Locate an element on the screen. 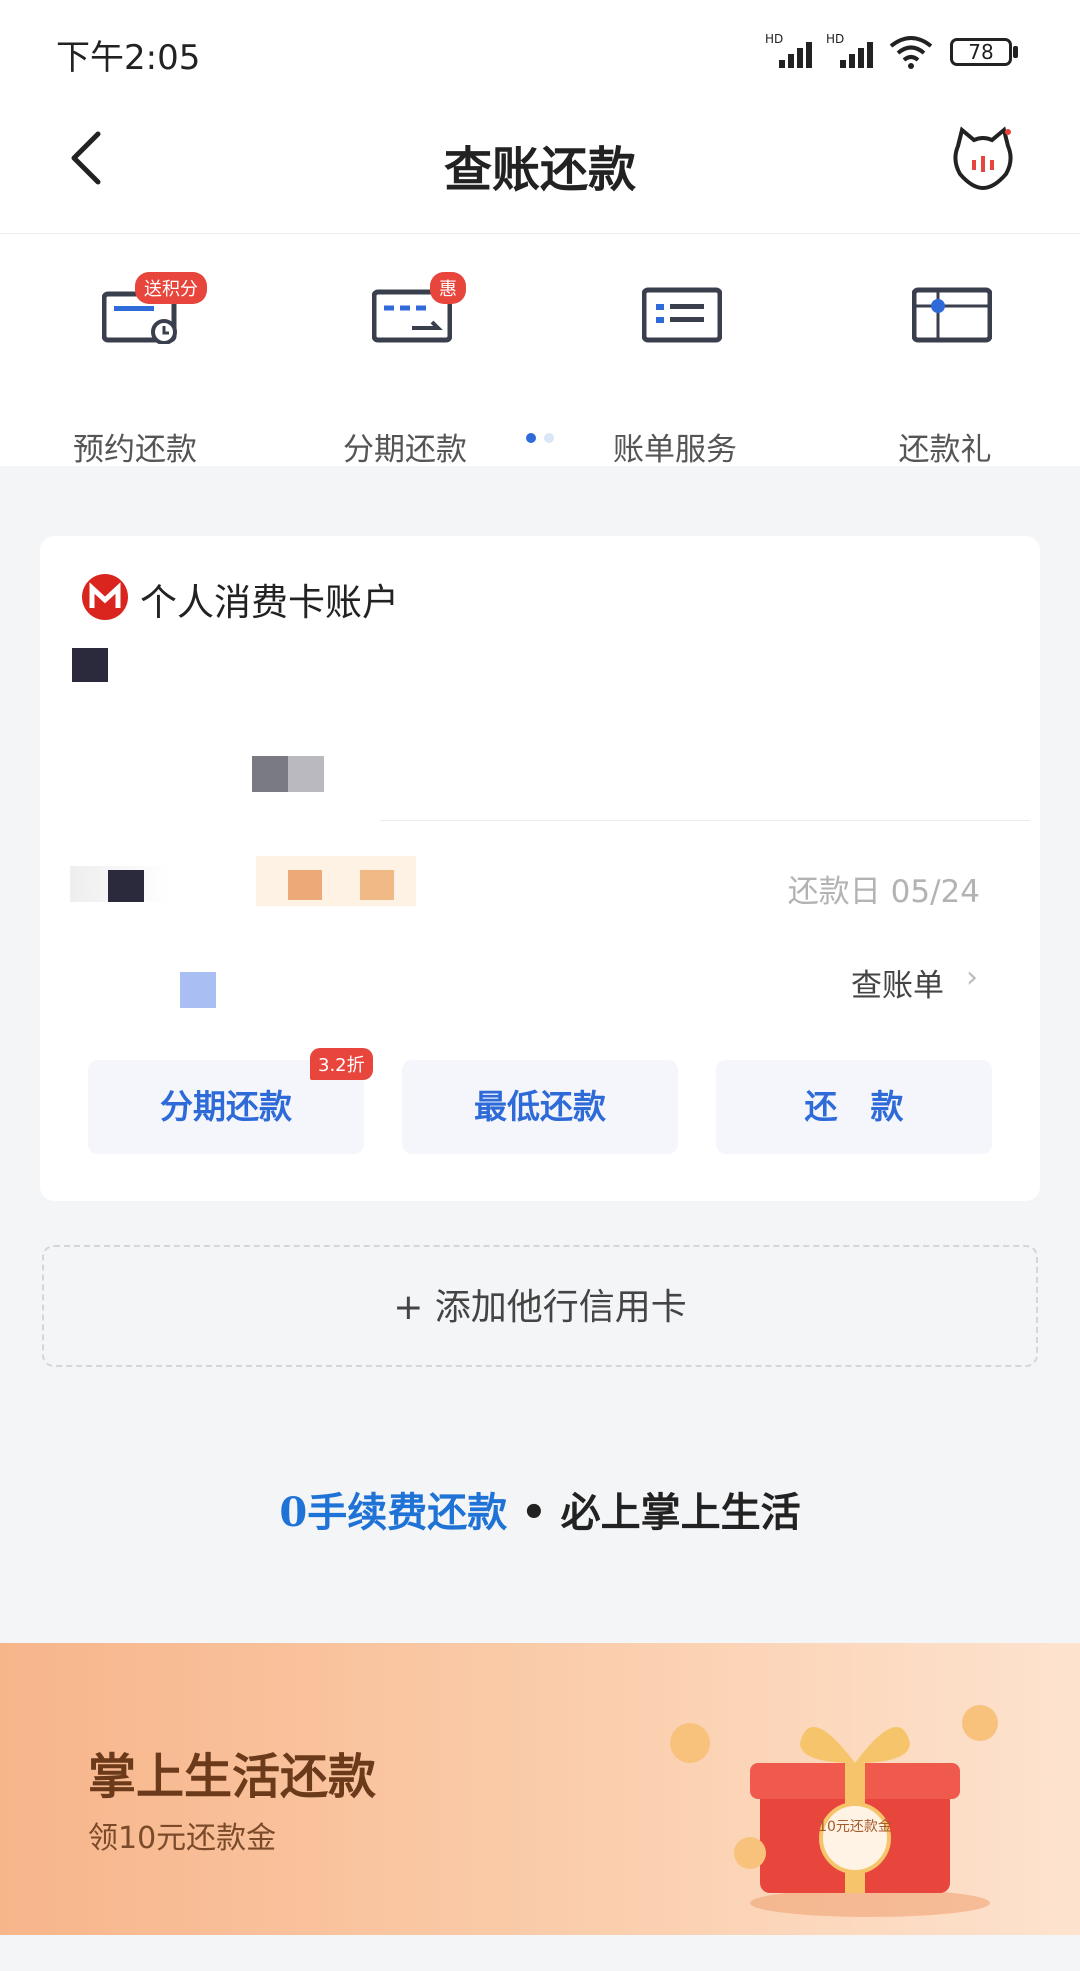 The image size is (1080, 1971). quick-item-scheduled-repay: 送积分 预约还款 is located at coordinates (135, 370).